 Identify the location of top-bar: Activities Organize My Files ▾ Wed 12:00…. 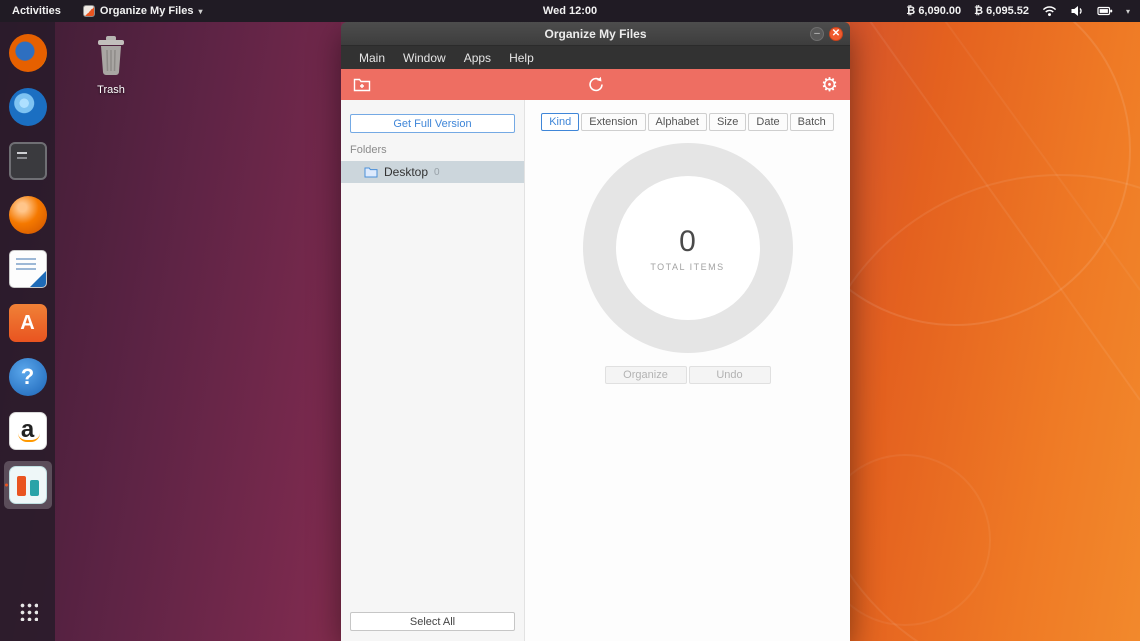
(570, 11).